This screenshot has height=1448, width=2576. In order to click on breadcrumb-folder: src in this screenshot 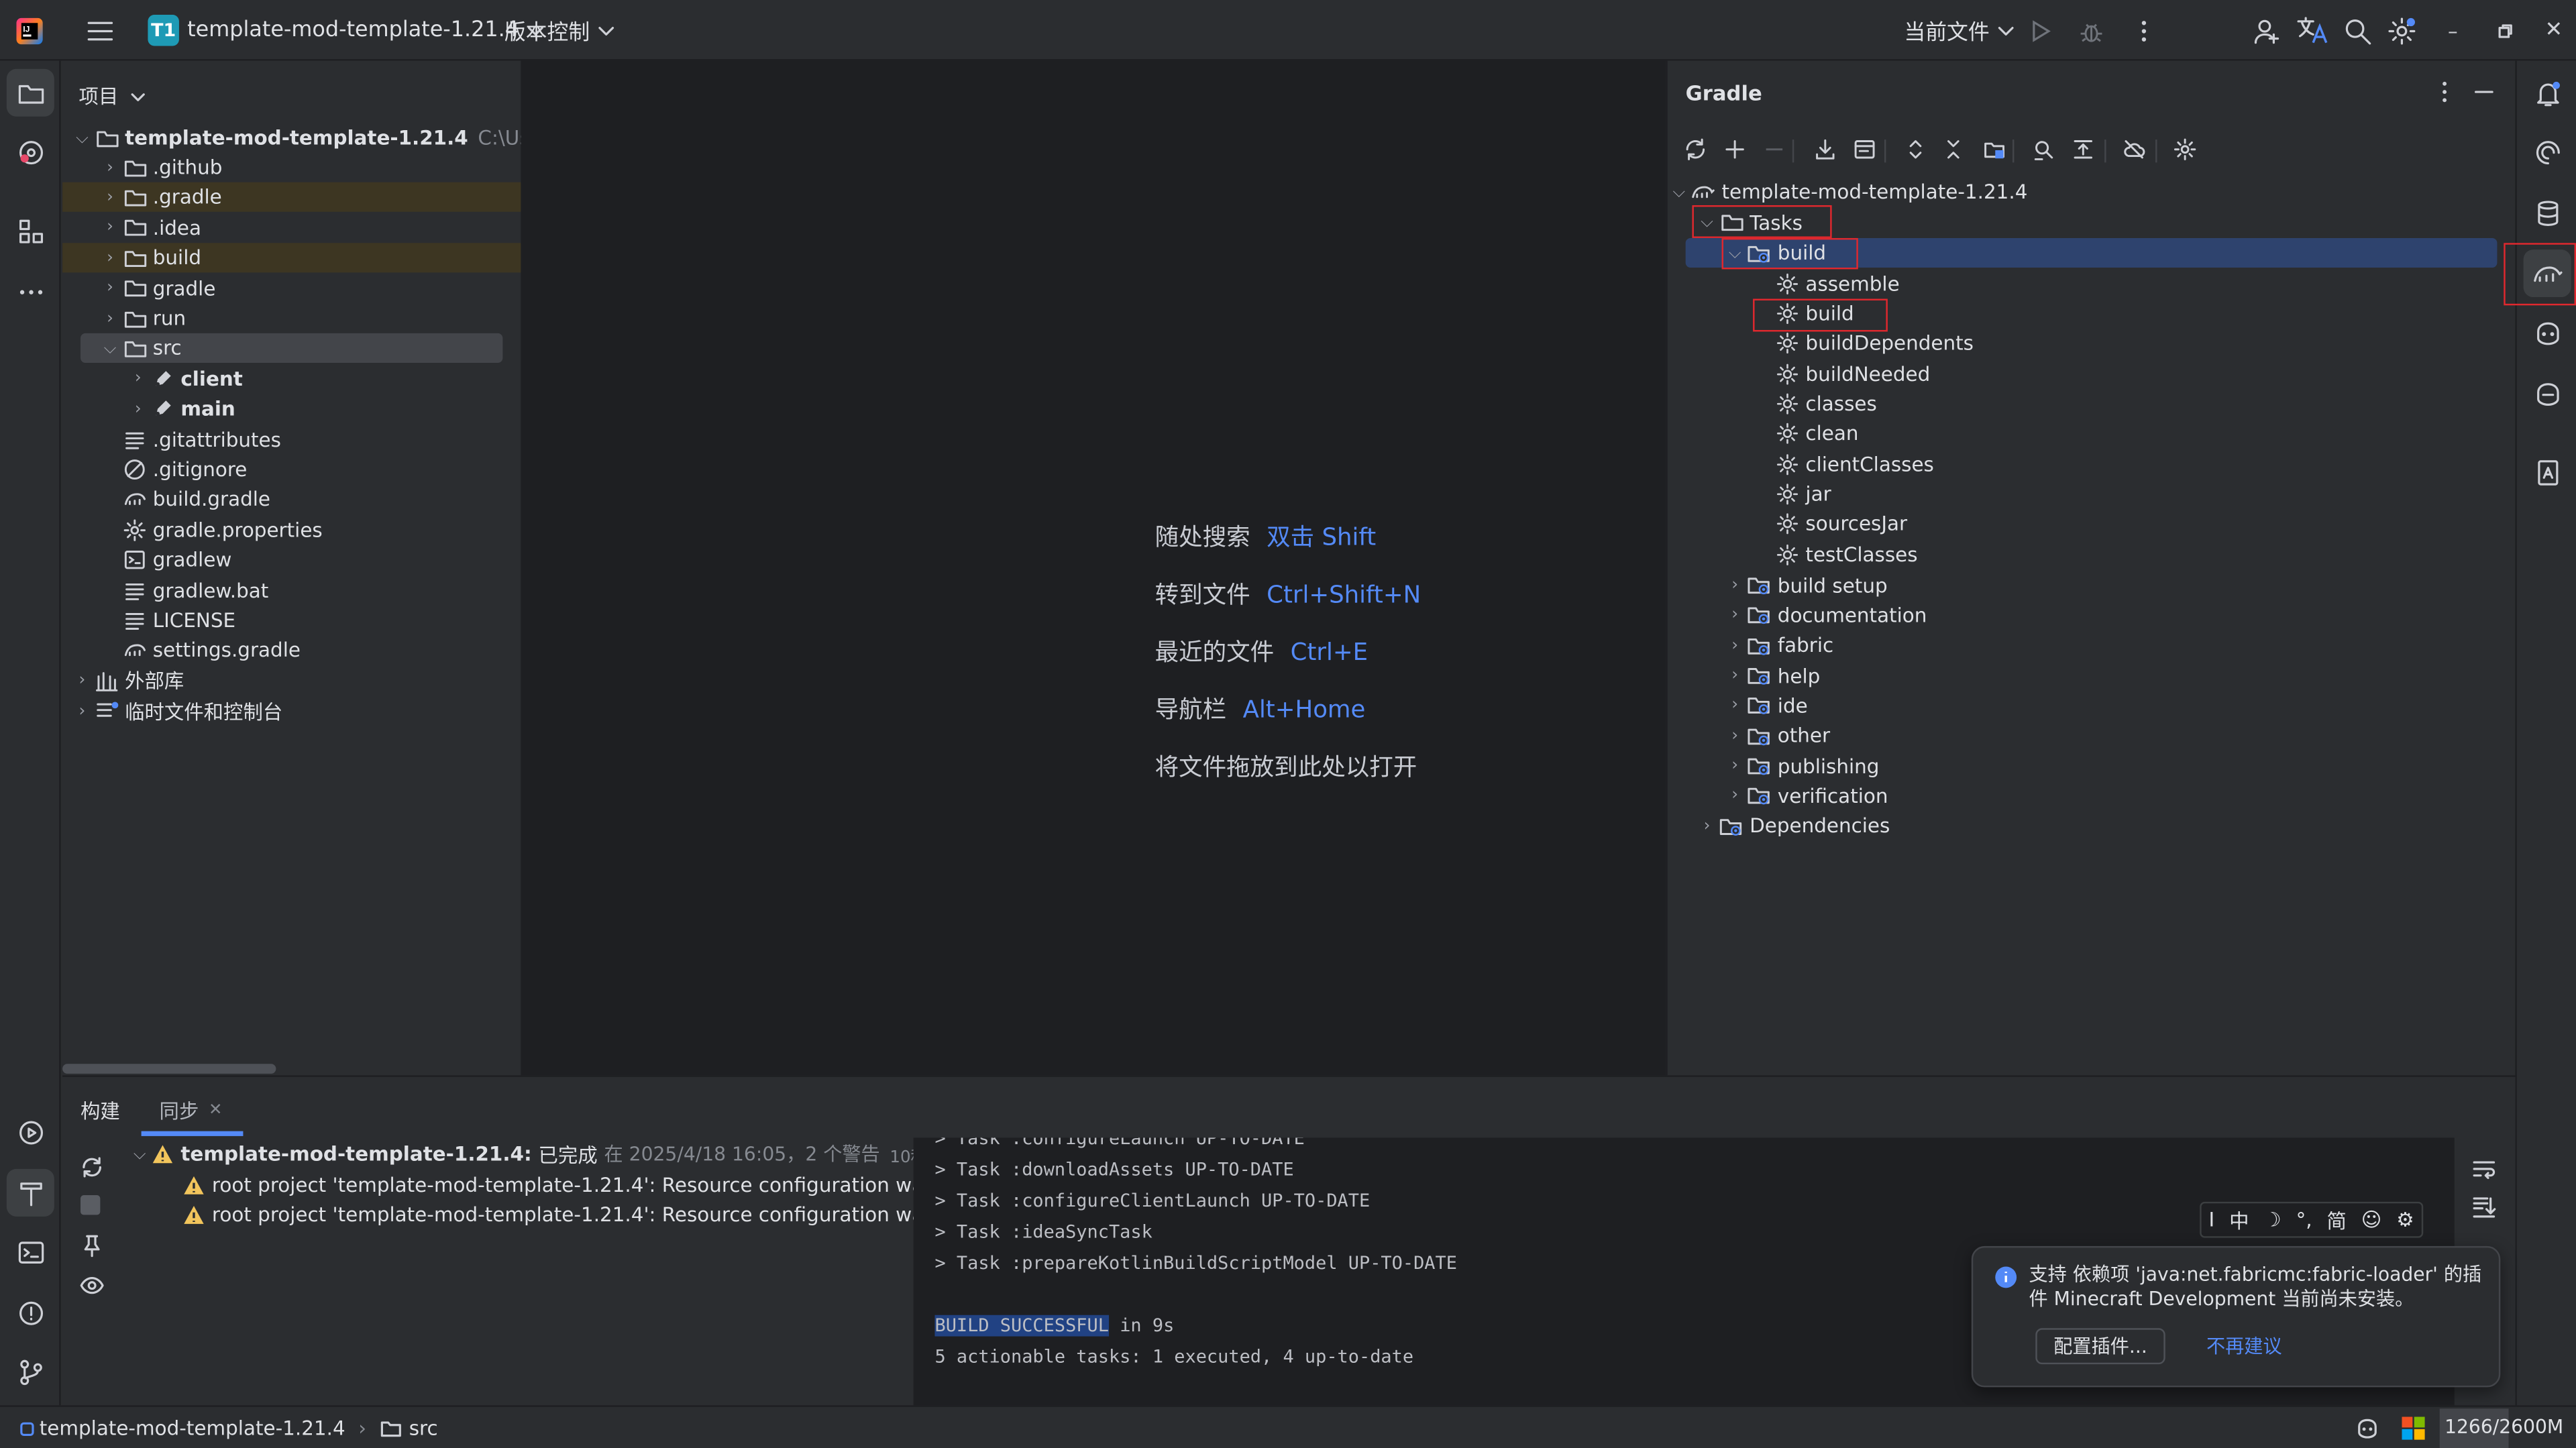, I will do `click(423, 1428)`.